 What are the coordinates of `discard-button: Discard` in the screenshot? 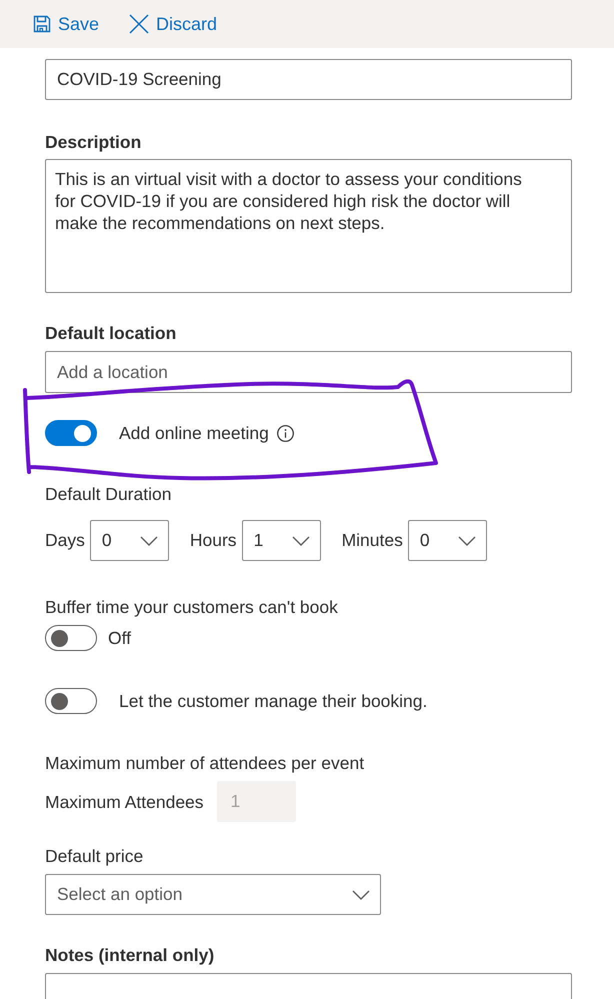 It's located at (173, 24).